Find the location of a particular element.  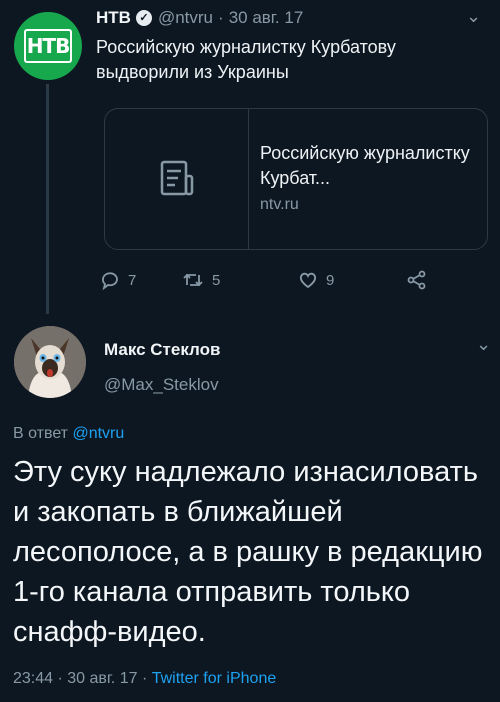

ntv-avatar: НТВ is located at coordinates (48, 46).